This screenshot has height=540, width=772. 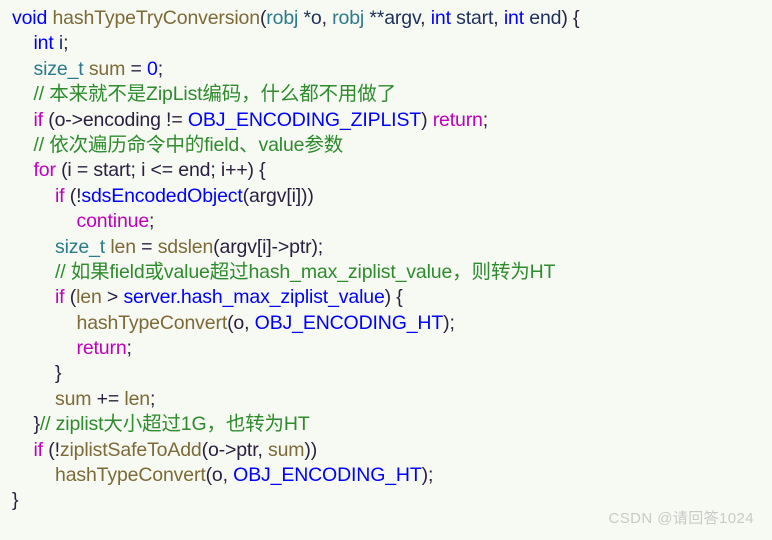 What do you see at coordinates (386, 399) in the screenshot?
I see `code-line: sum += len;` at bounding box center [386, 399].